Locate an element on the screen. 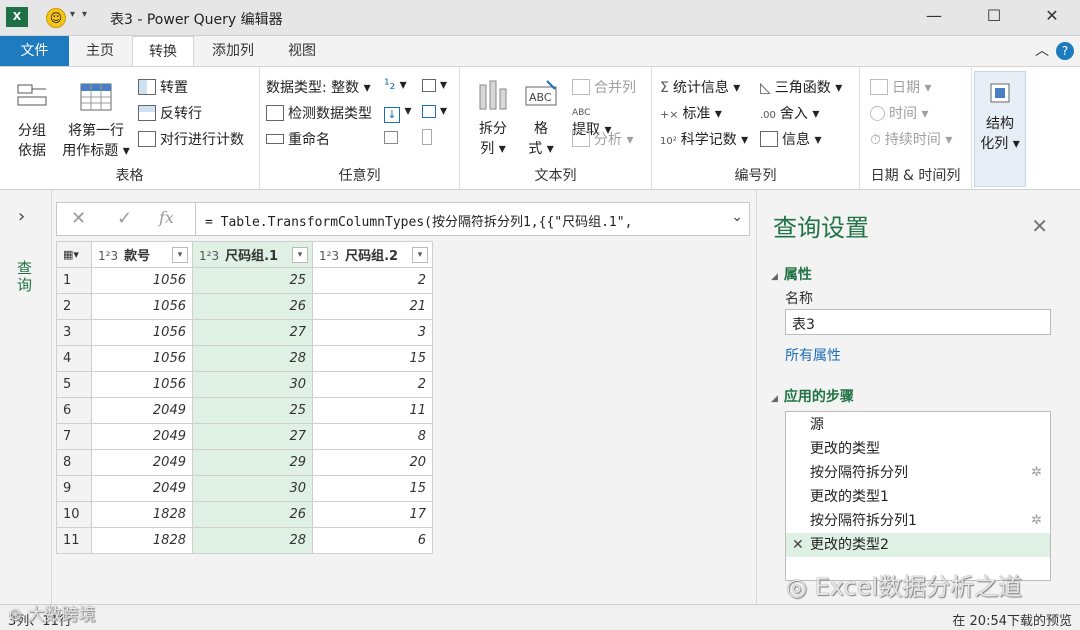  table-row: 10 1828 26 17 is located at coordinates (244, 514).